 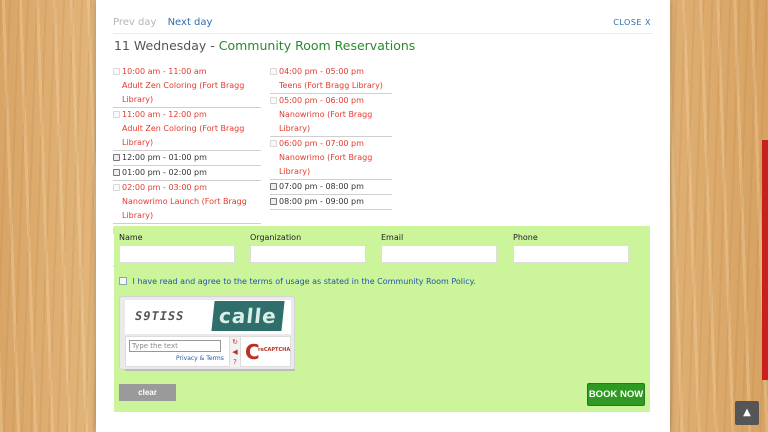 I want to click on book-now-button: BOOK NOW, so click(x=616, y=394).